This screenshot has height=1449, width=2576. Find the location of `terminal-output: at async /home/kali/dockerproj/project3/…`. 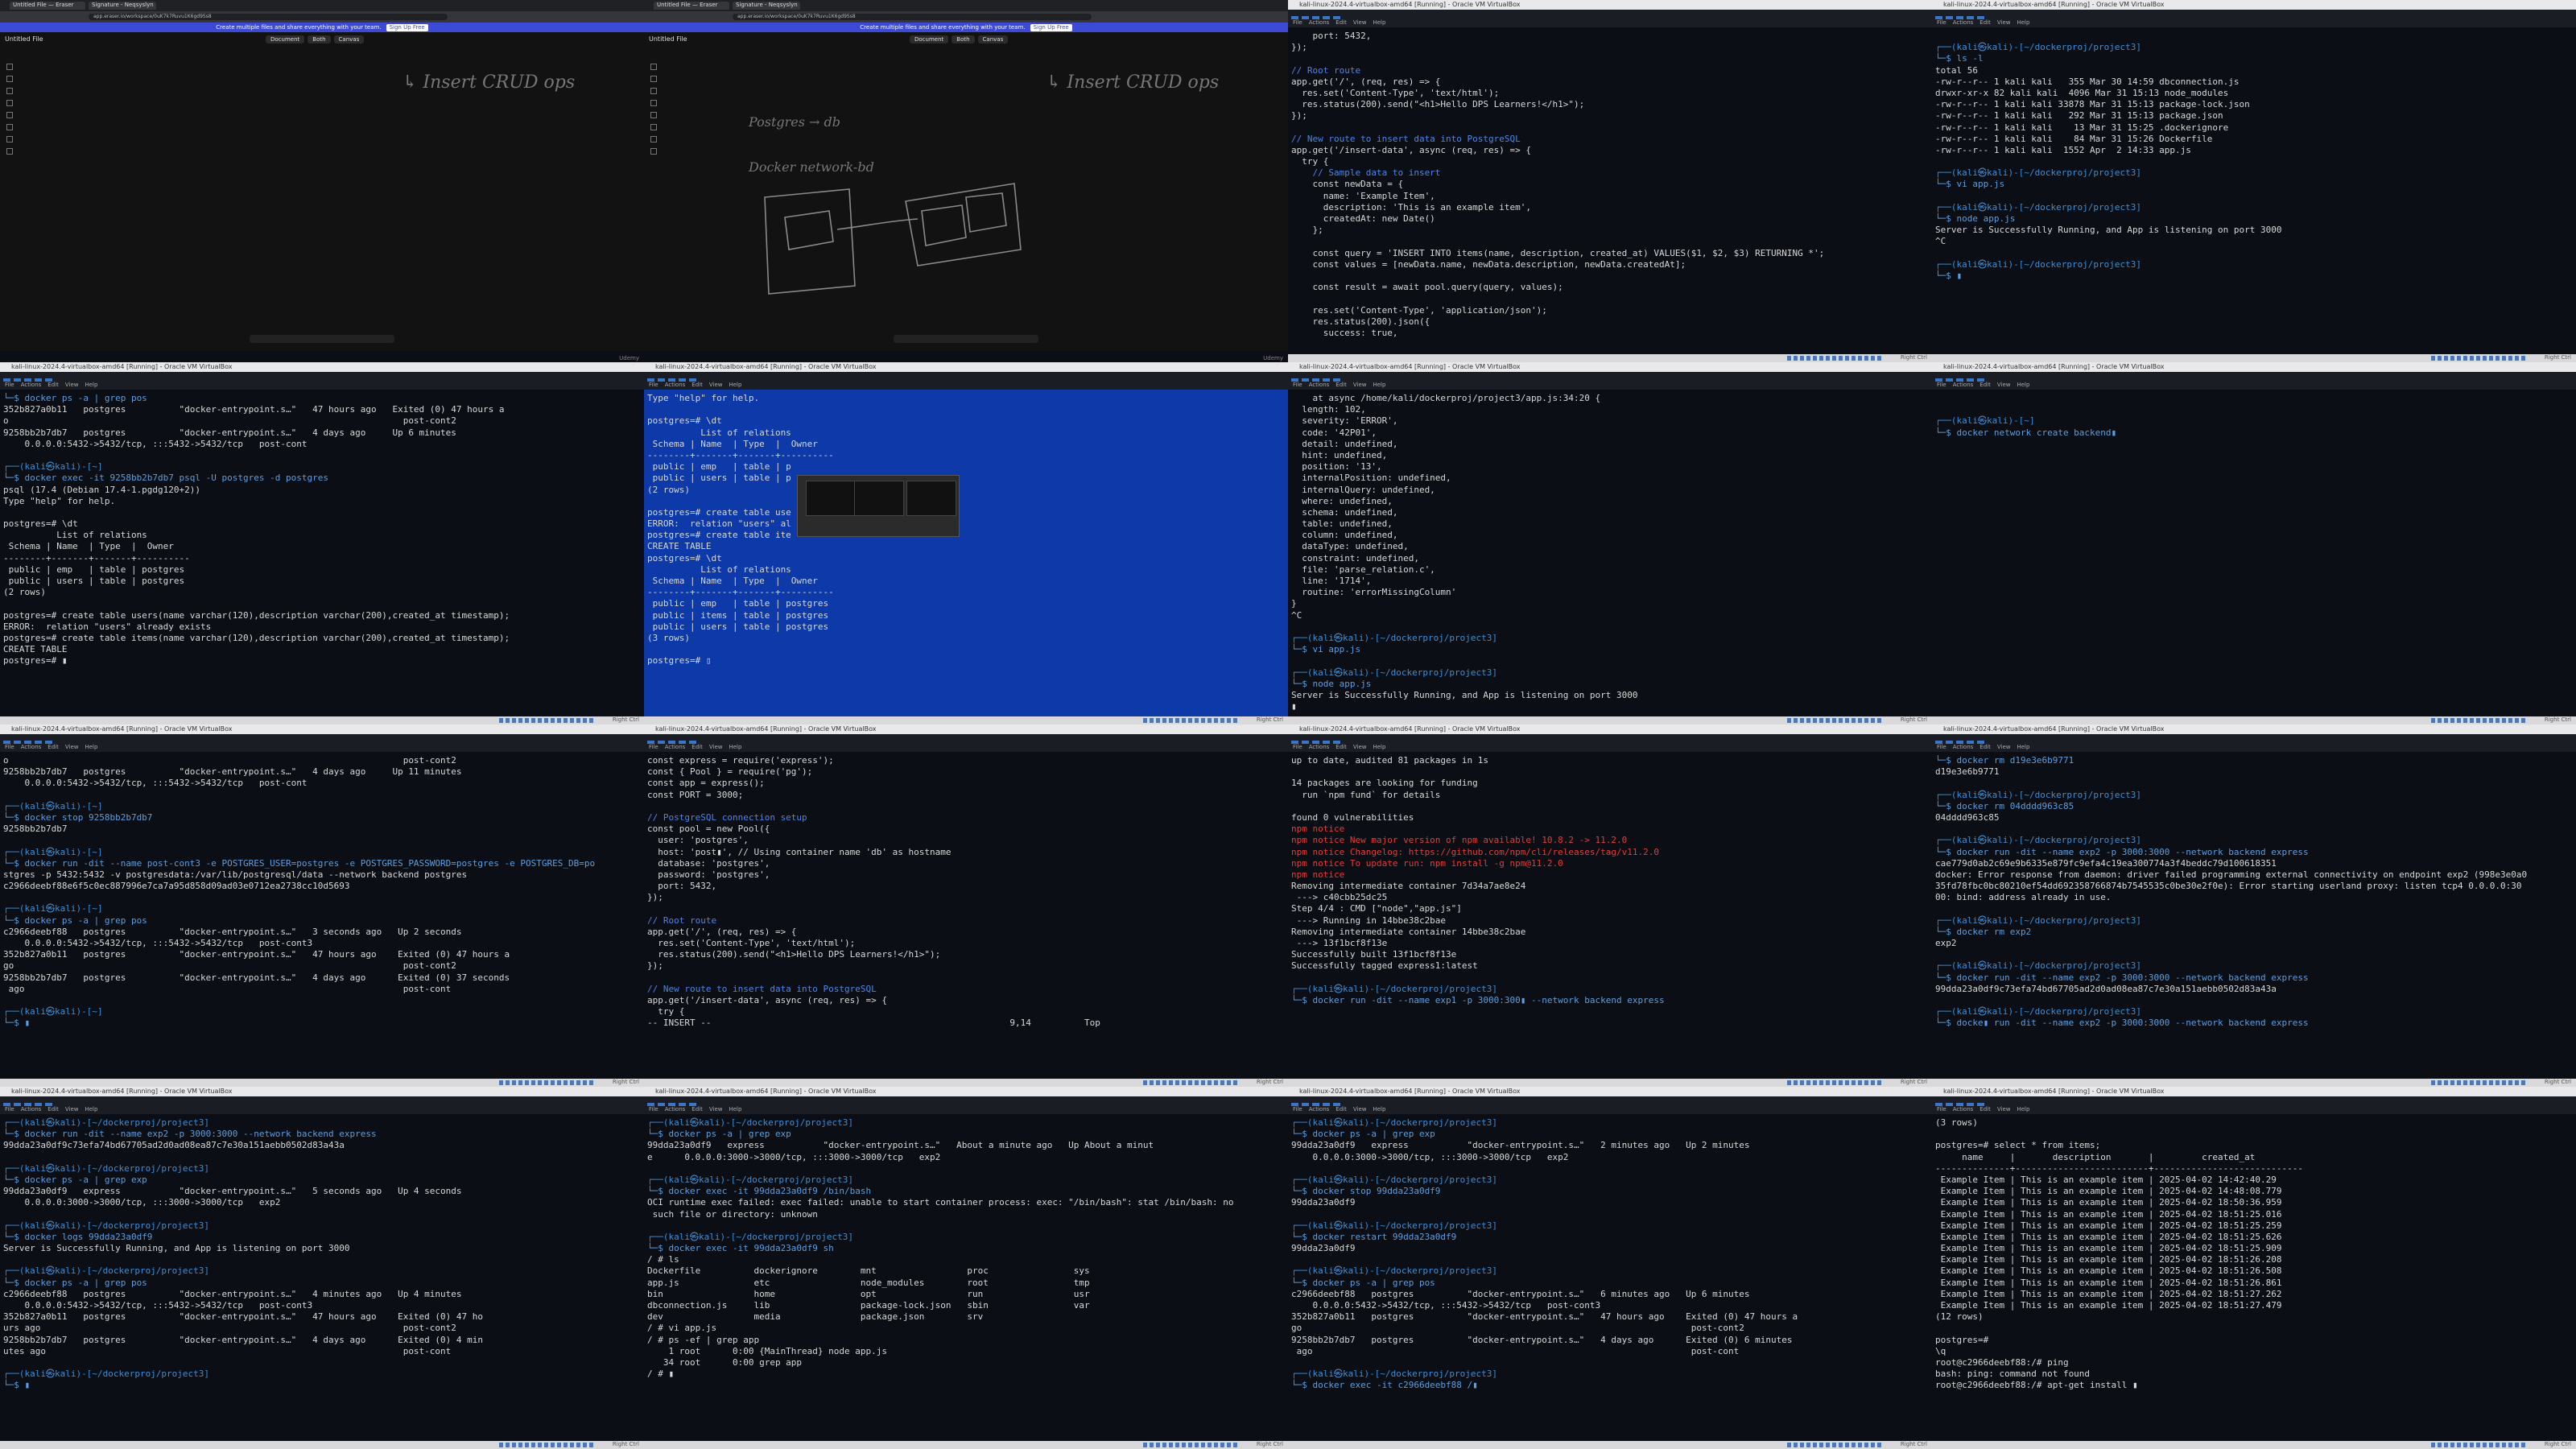

terminal-output: at async /home/kali/dockerproj/project3/… is located at coordinates (1610, 553).